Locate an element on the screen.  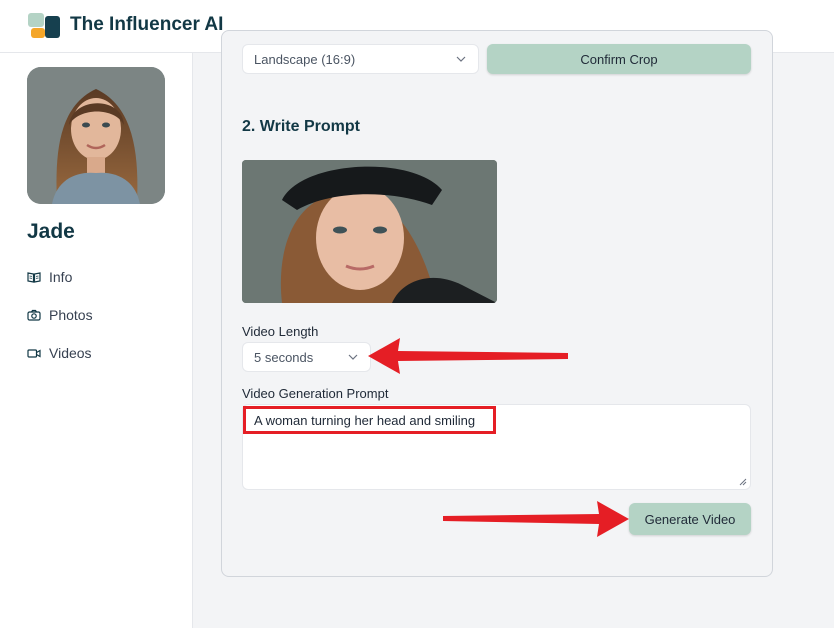
resize-handle-icon is located at coordinates (743, 482).